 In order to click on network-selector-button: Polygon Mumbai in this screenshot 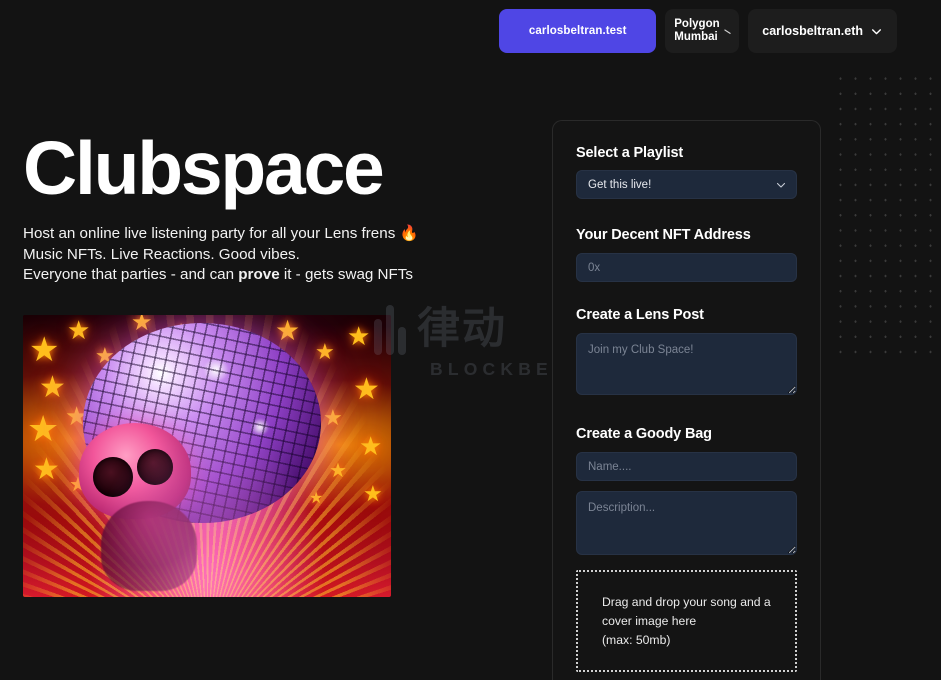, I will do `click(702, 31)`.